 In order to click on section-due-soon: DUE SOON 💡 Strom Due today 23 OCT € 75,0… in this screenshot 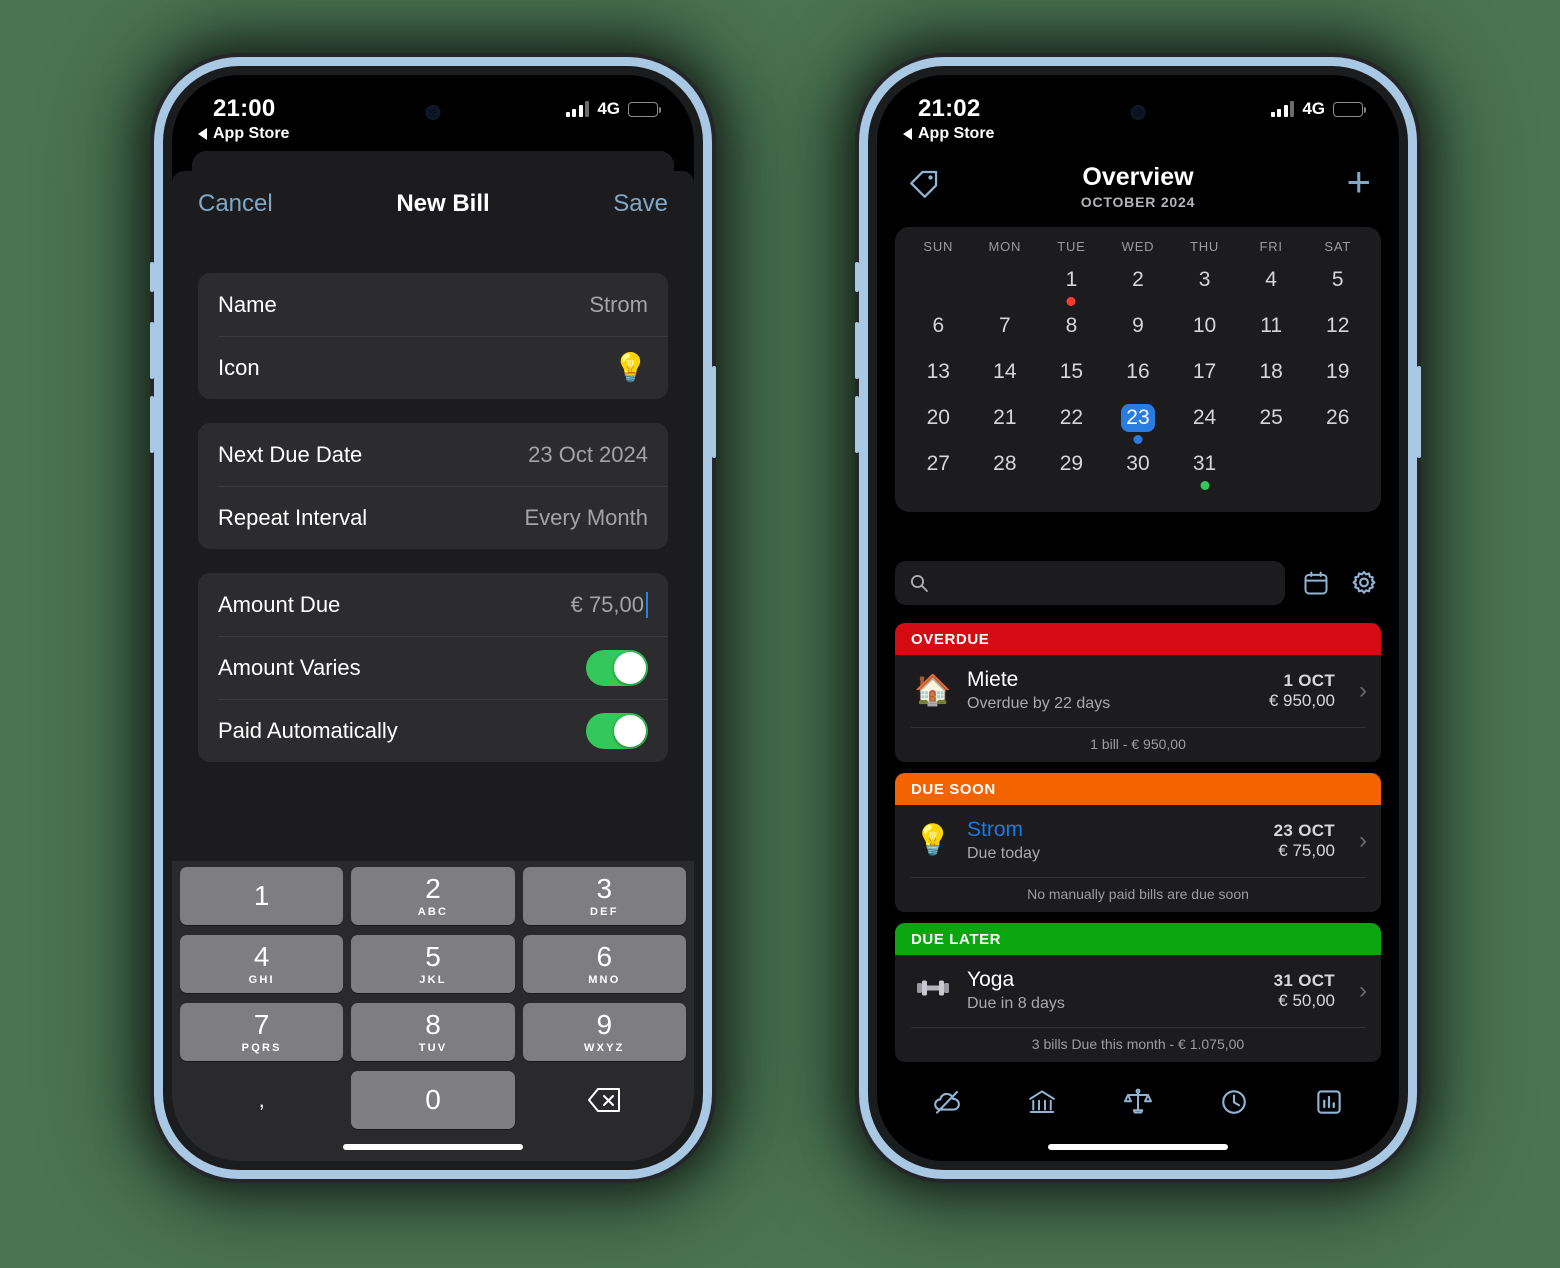, I will do `click(1138, 842)`.